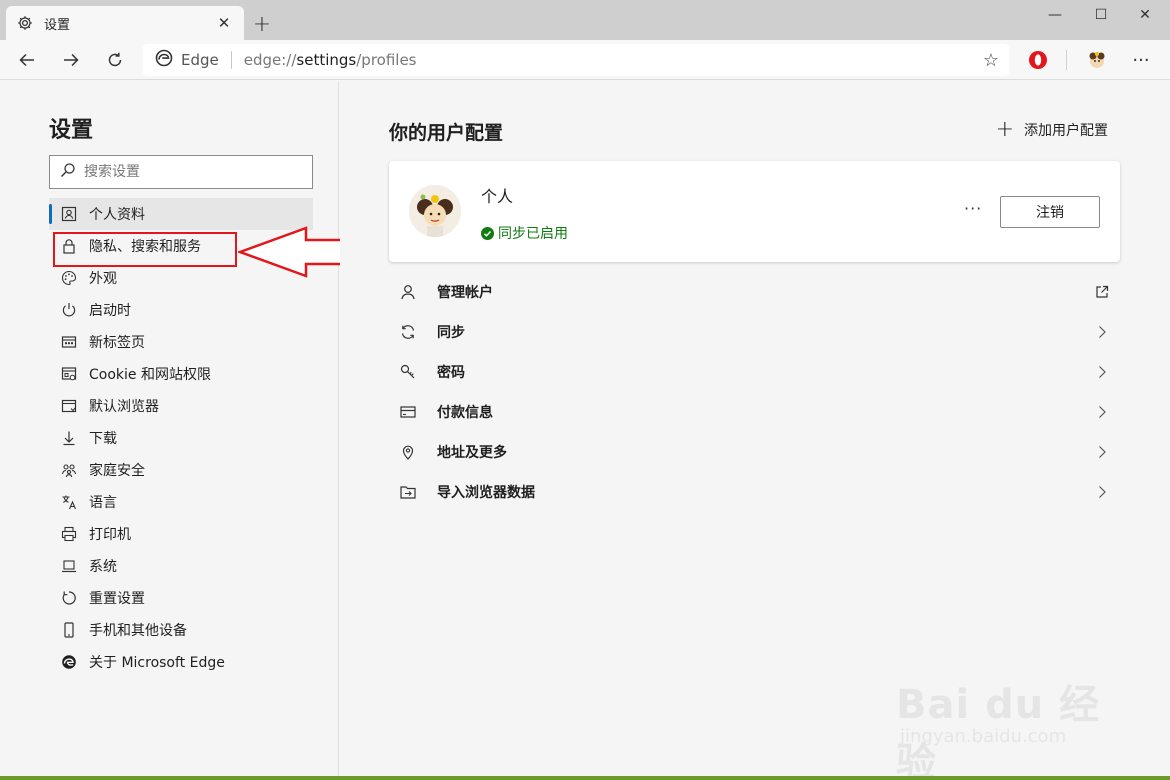 Image resolution: width=1170 pixels, height=780 pixels. I want to click on forward-arrow-icon, so click(71, 60).